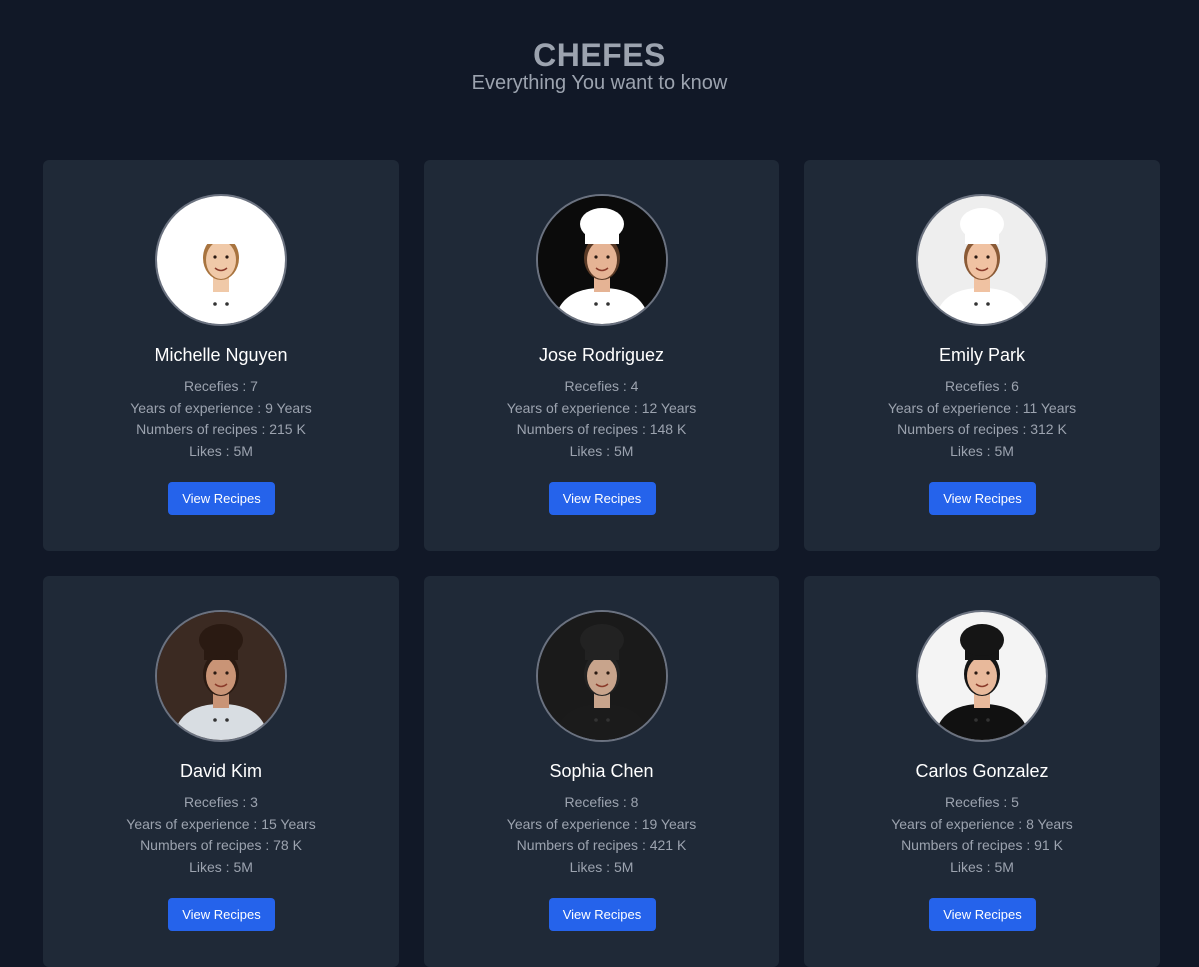 The width and height of the screenshot is (1199, 967). What do you see at coordinates (221, 407) in the screenshot?
I see `chef-experience: Years of experience : 9 Years` at bounding box center [221, 407].